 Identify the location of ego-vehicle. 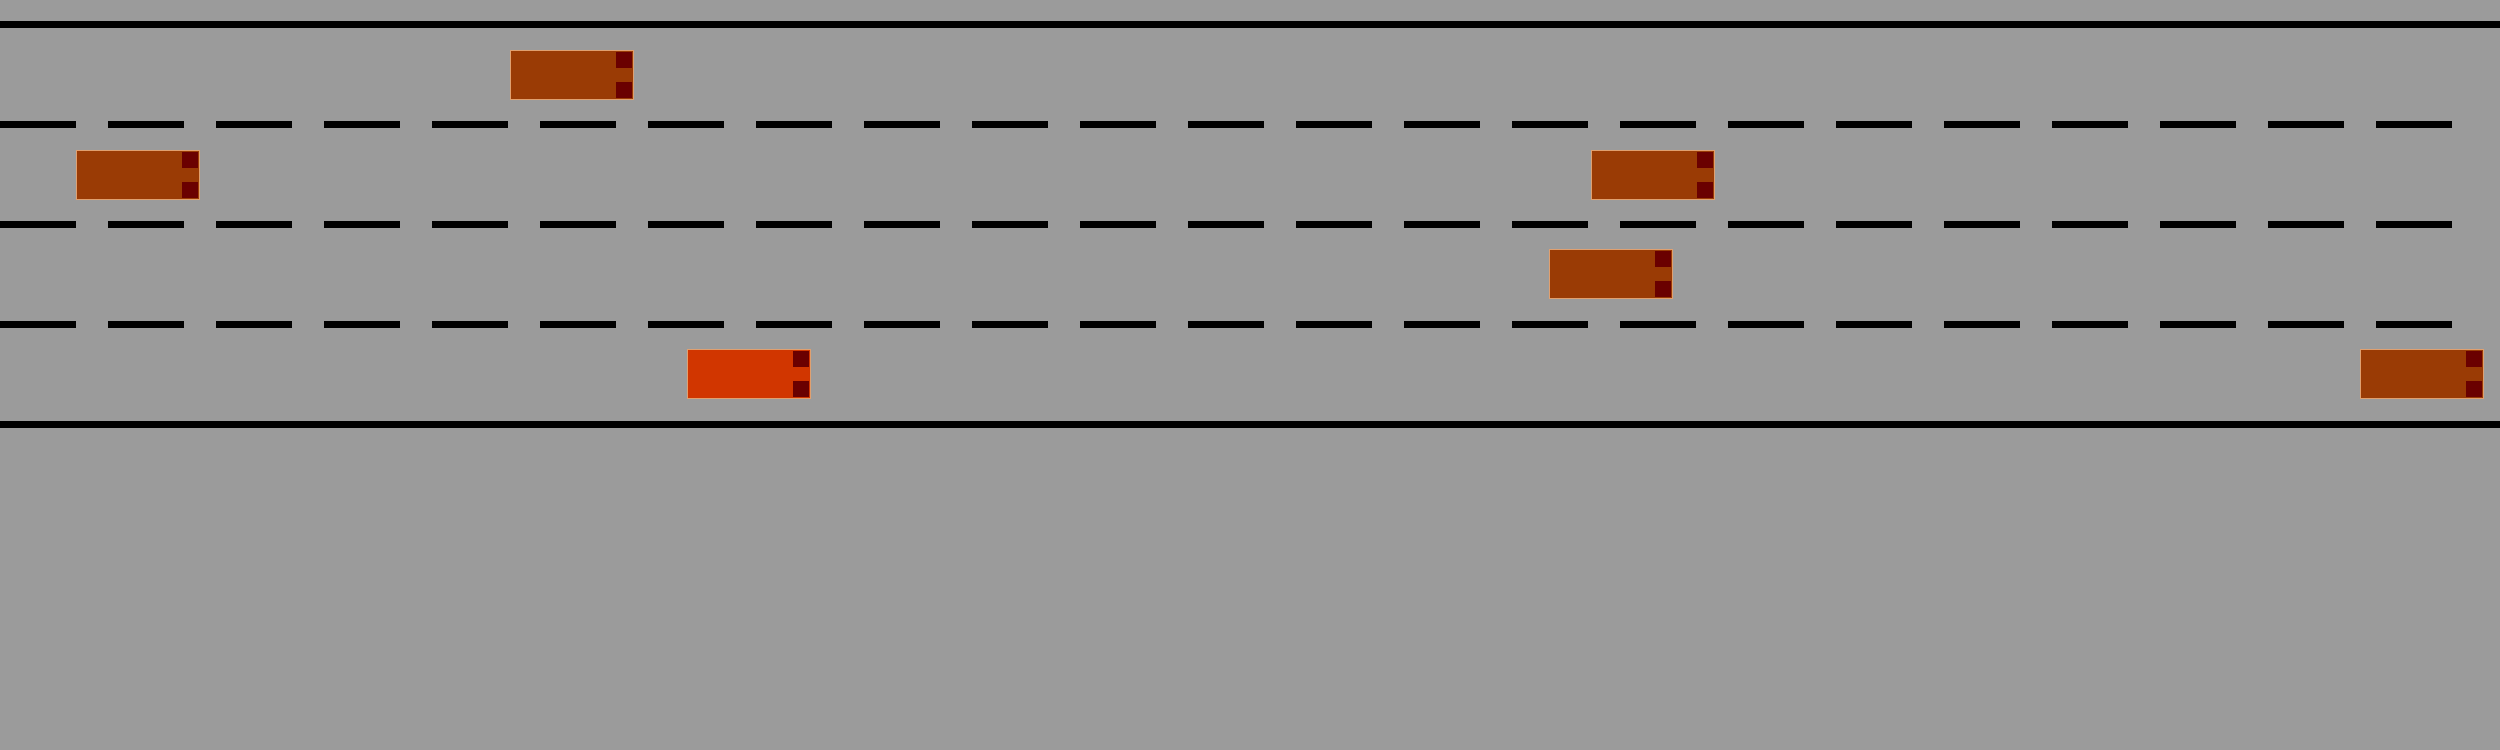
(749, 374).